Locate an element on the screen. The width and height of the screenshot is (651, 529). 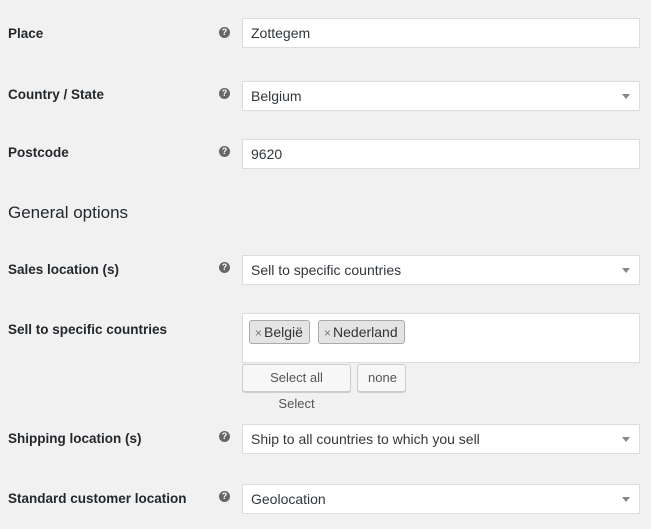
customer-location-value: Geolocation is located at coordinates (288, 499).